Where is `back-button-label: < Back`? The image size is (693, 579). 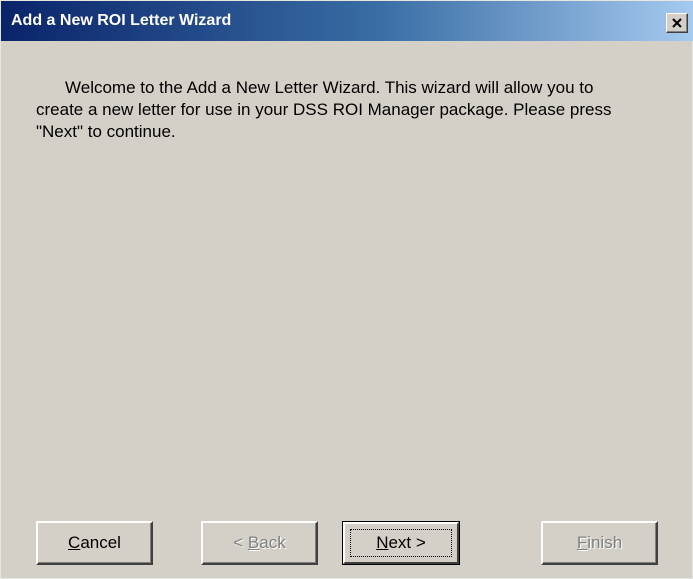
back-button-label: < Back is located at coordinates (259, 542).